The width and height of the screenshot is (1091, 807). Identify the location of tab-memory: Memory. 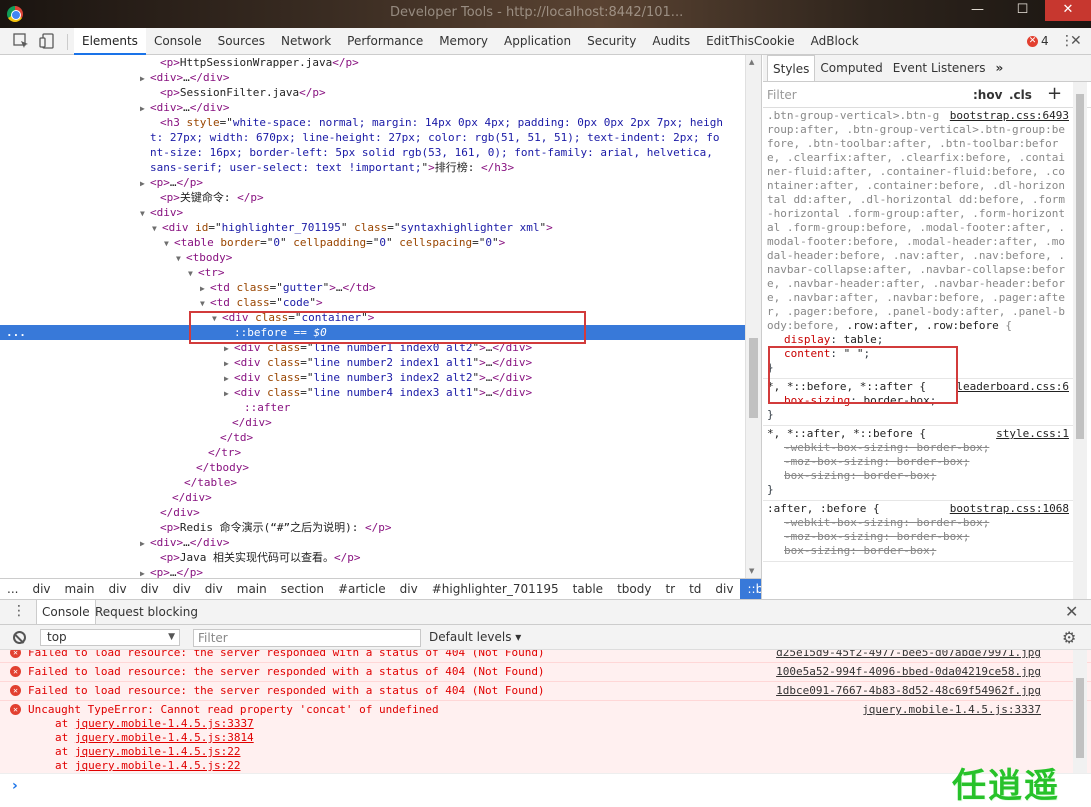
(463, 41).